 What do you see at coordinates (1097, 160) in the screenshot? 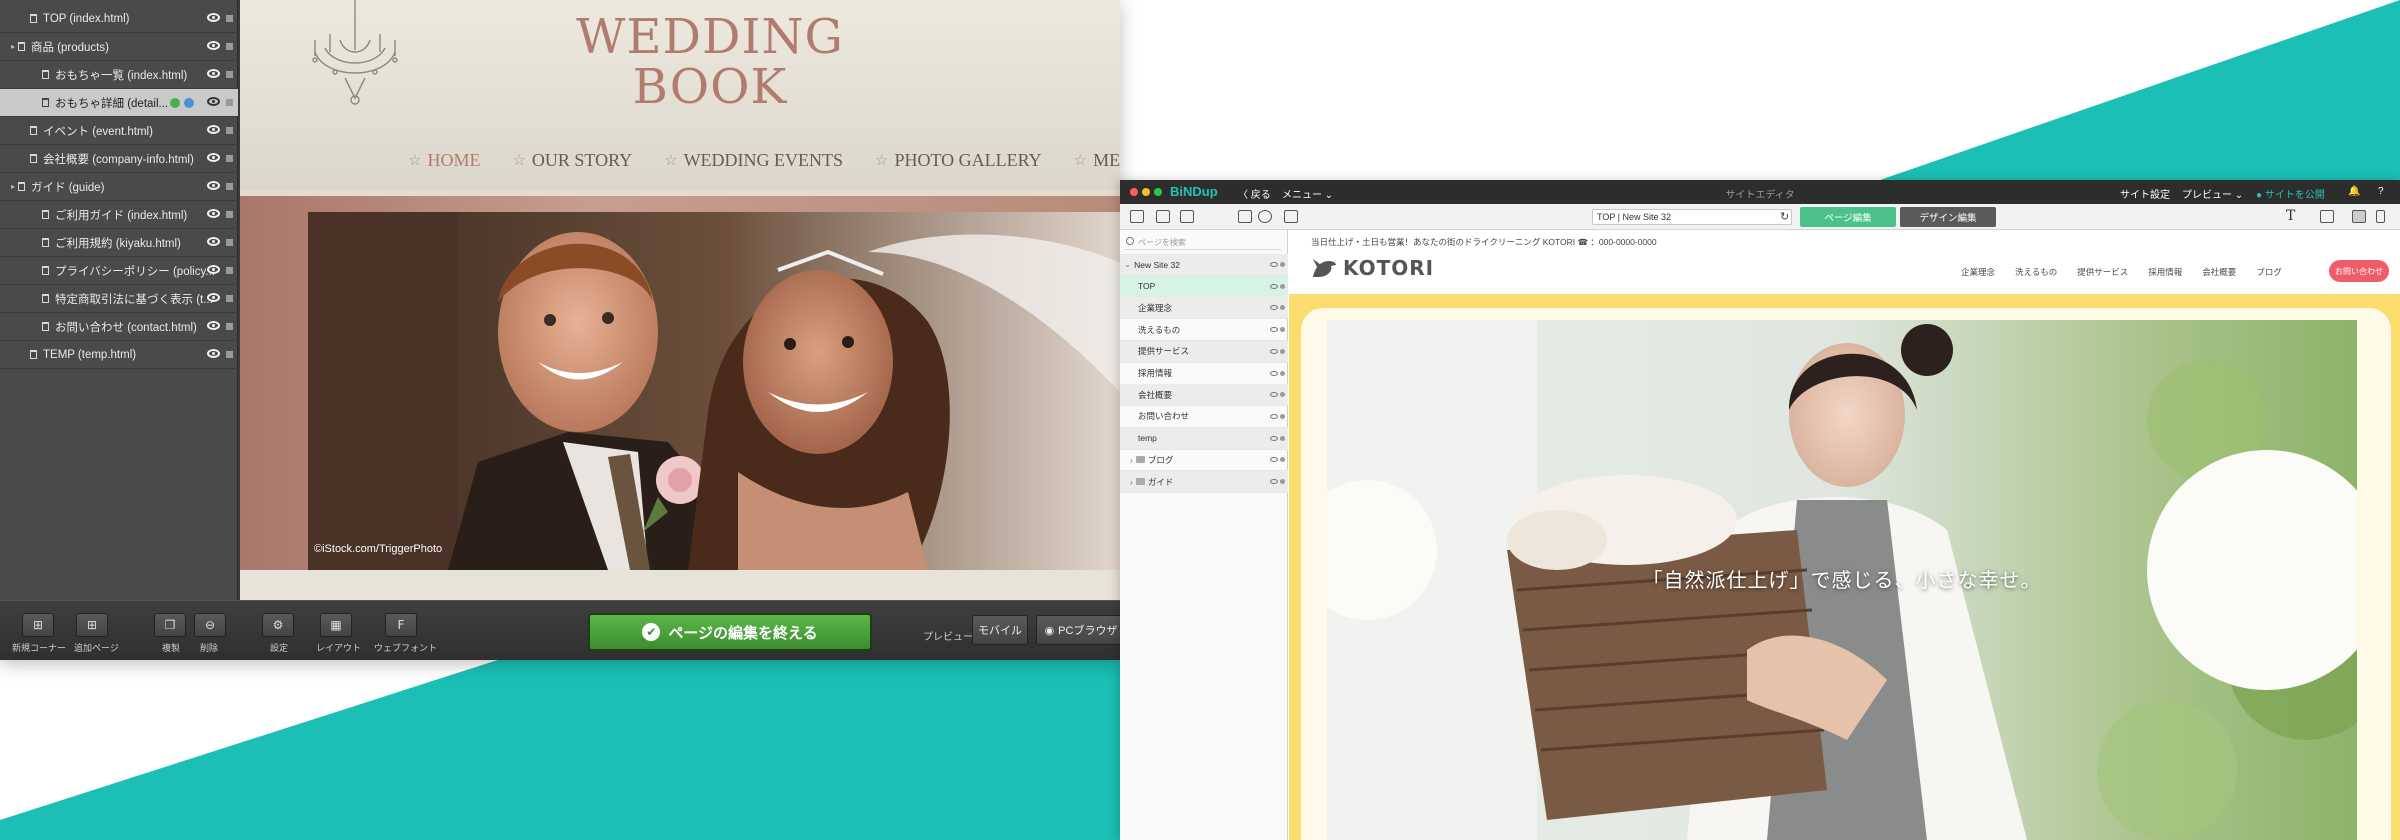
I see `wedding-nav-item: ☆ MESSAGE` at bounding box center [1097, 160].